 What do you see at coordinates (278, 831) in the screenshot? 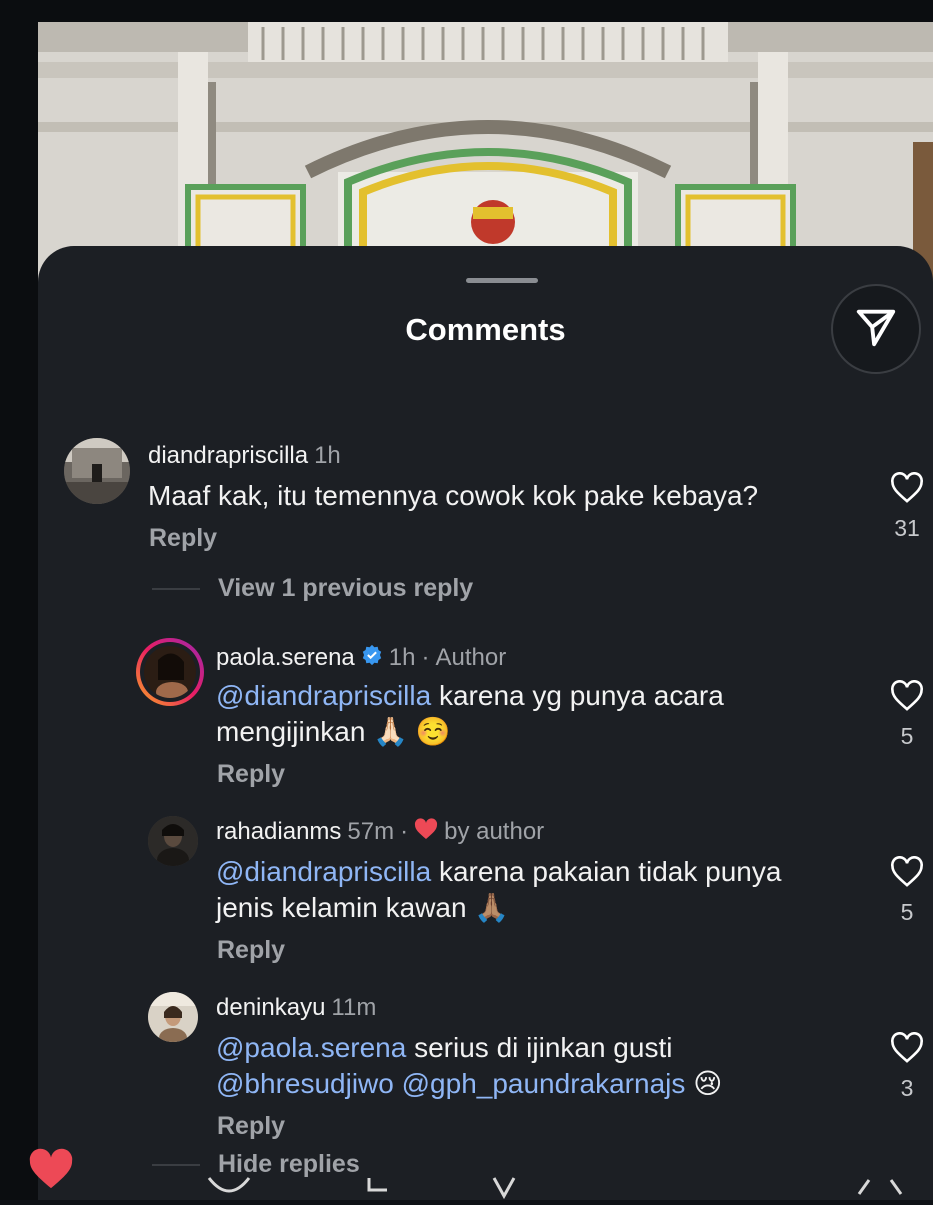
I see `username: rahadianms` at bounding box center [278, 831].